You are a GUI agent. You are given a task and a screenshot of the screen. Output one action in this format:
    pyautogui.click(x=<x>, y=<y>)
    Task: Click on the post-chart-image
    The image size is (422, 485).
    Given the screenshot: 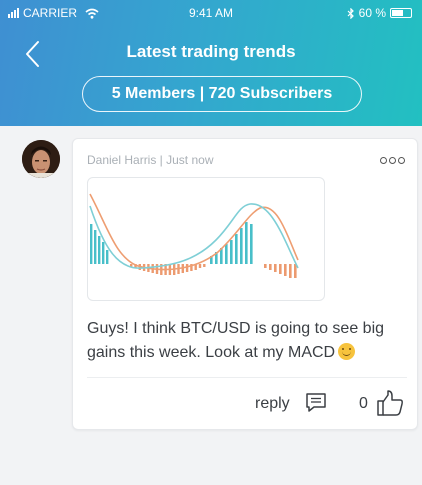 What is the action you would take?
    pyautogui.click(x=206, y=239)
    